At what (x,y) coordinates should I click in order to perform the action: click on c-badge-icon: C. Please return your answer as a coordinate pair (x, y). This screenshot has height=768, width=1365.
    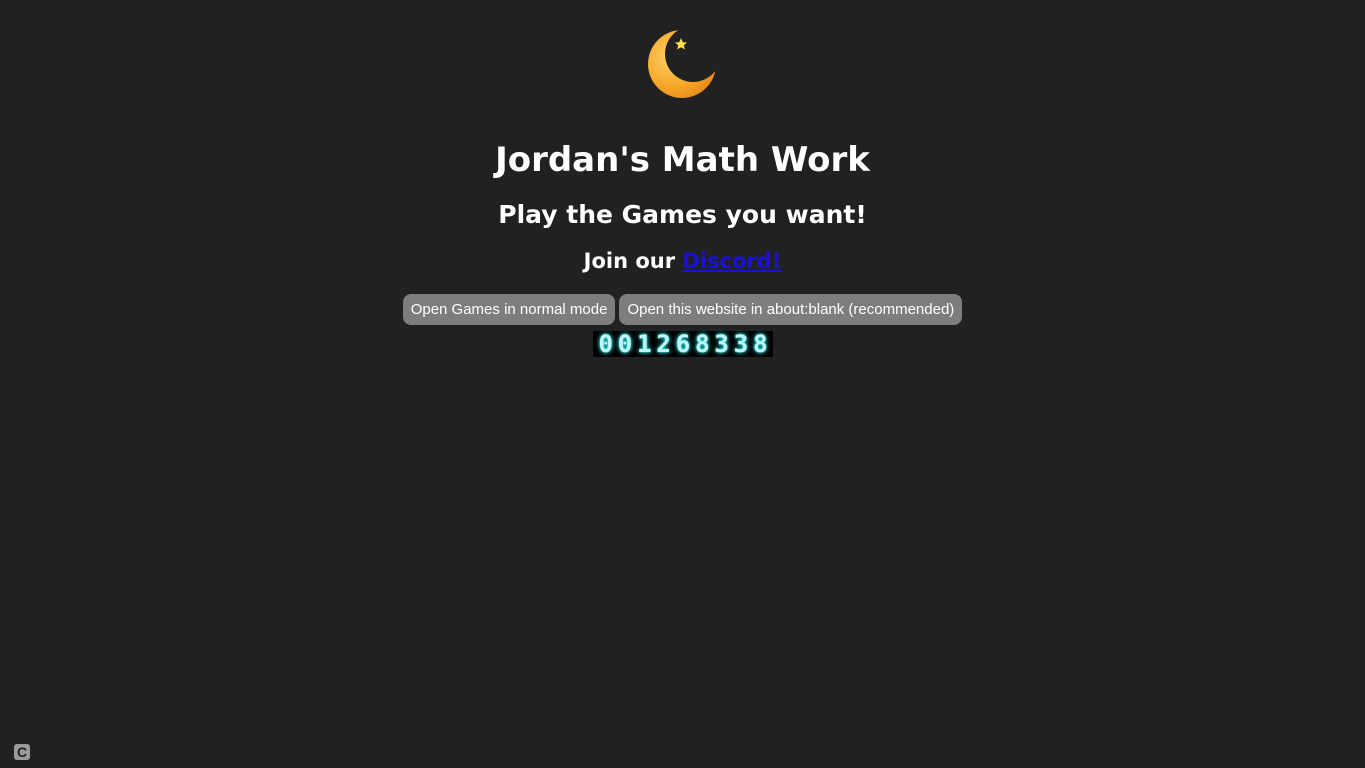
    Looking at the image, I should click on (22, 752).